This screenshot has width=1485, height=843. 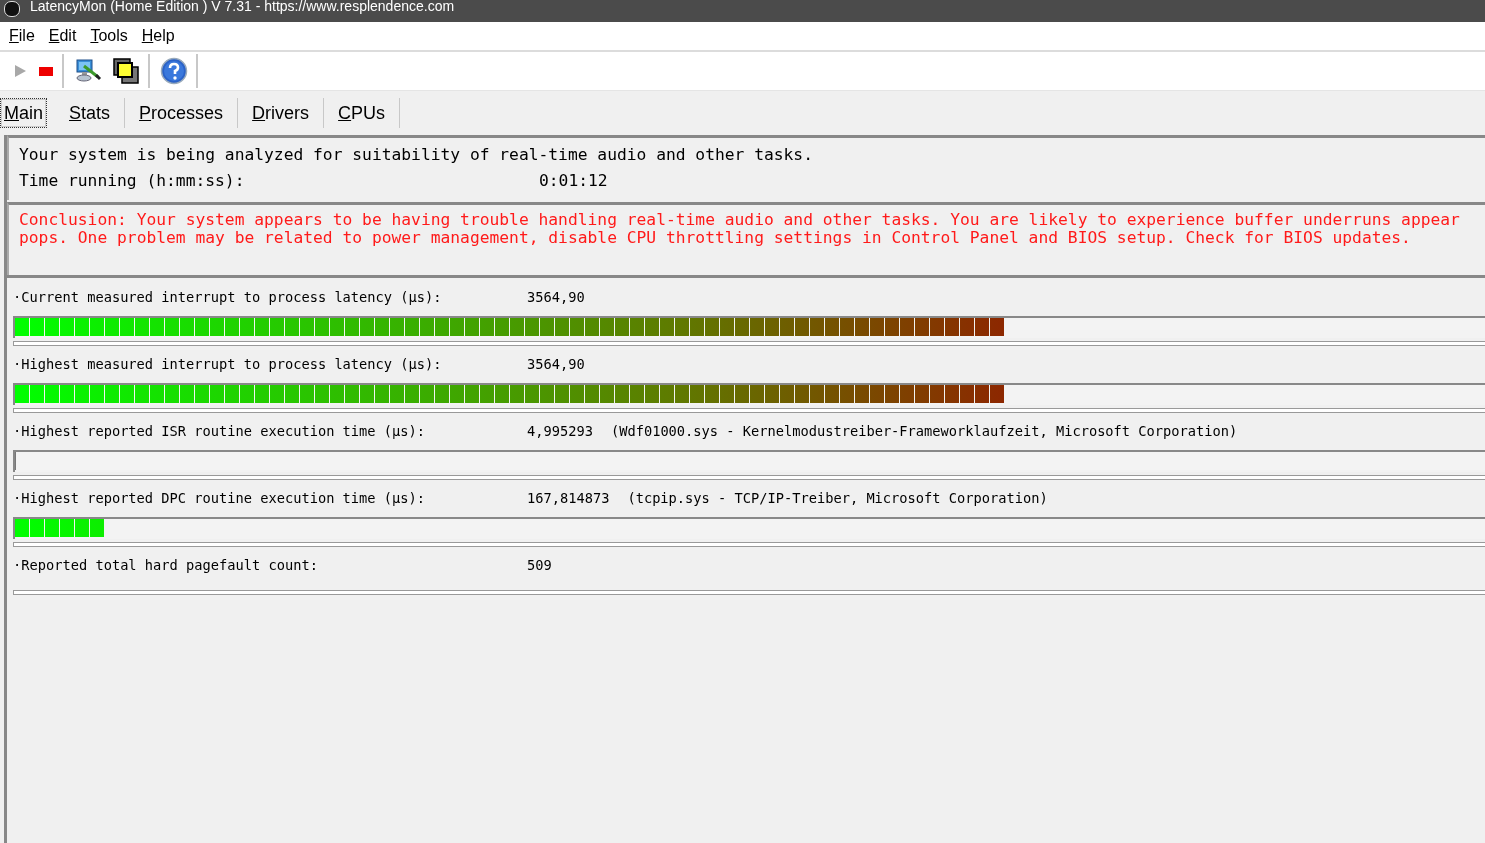 What do you see at coordinates (166, 565) in the screenshot?
I see `metric-label: ·Reported total hard pagefault count:` at bounding box center [166, 565].